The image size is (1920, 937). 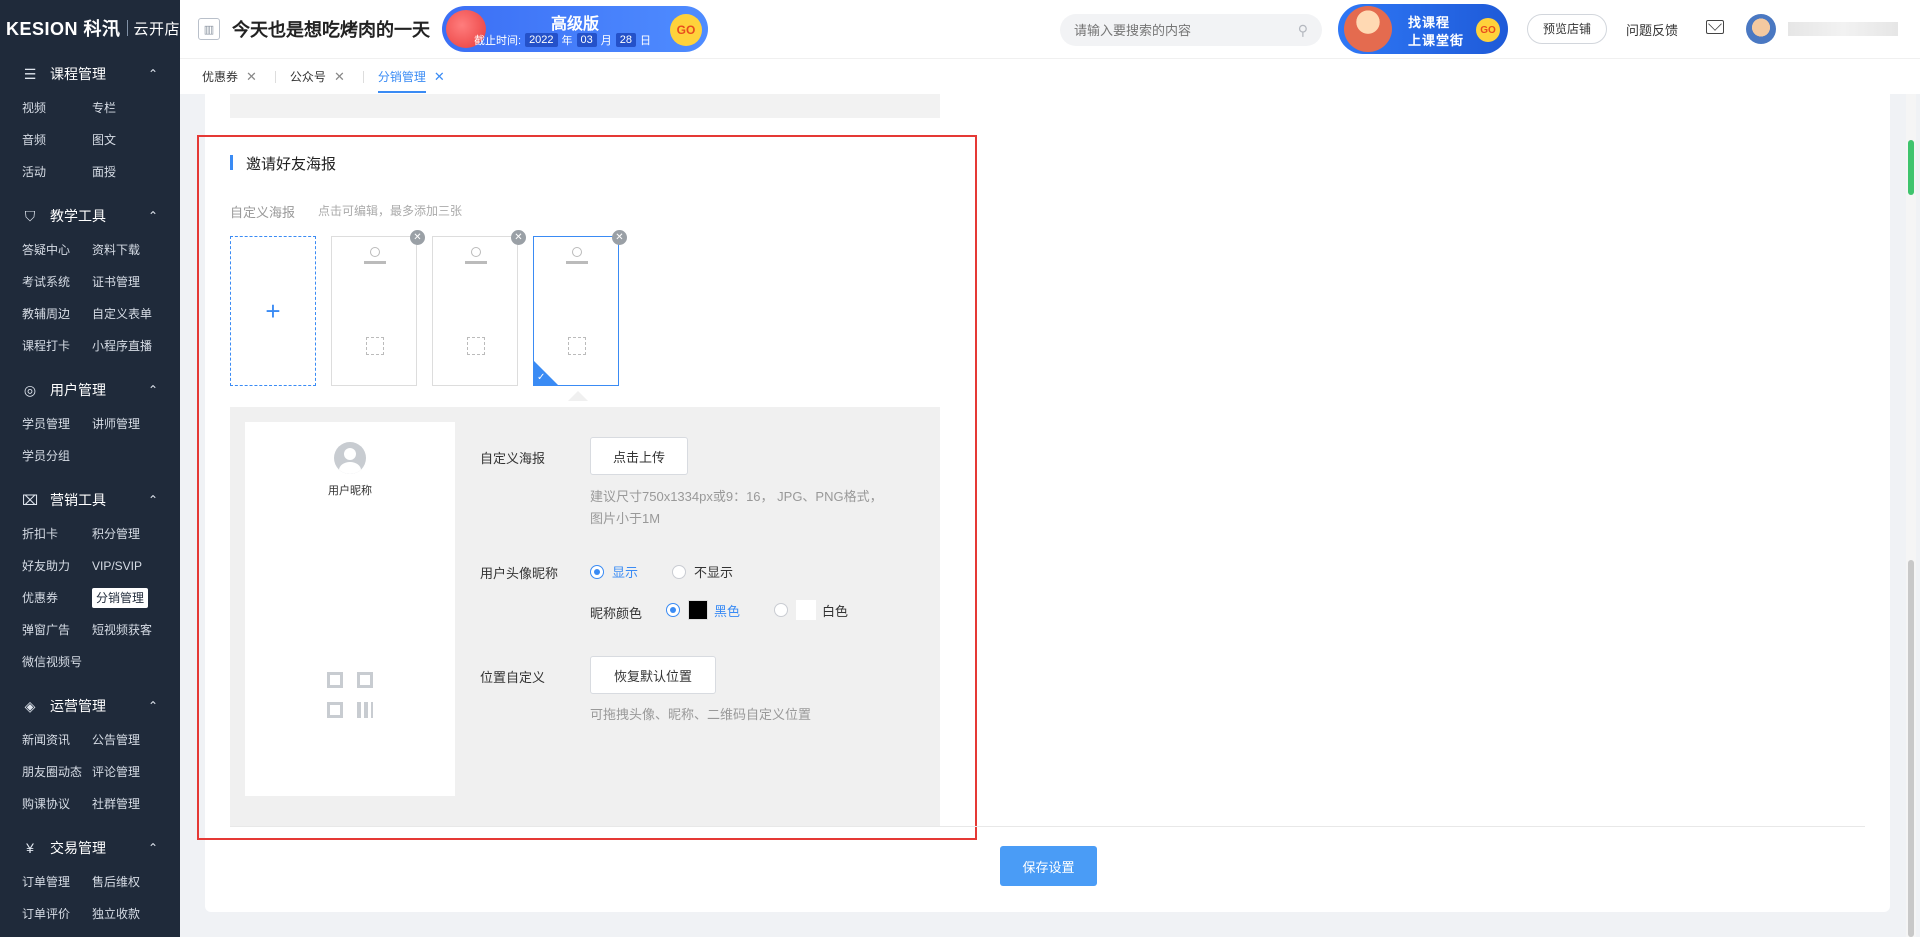 I want to click on sidebar-item: 评论管理, so click(x=127, y=772).